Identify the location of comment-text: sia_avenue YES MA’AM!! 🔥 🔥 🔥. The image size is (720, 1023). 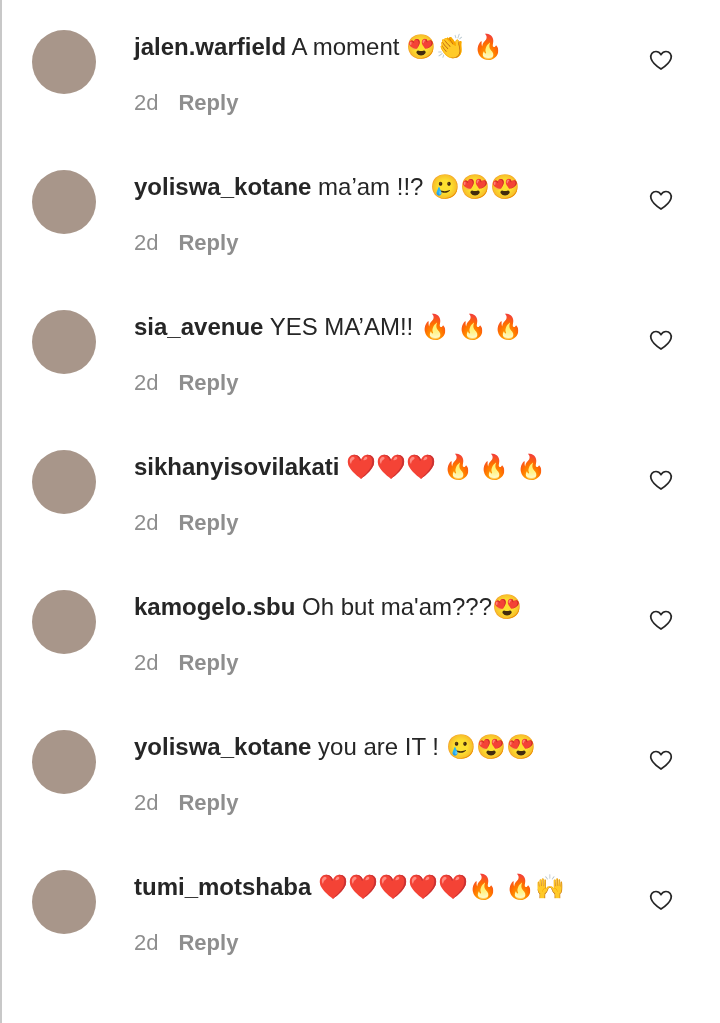
(329, 327).